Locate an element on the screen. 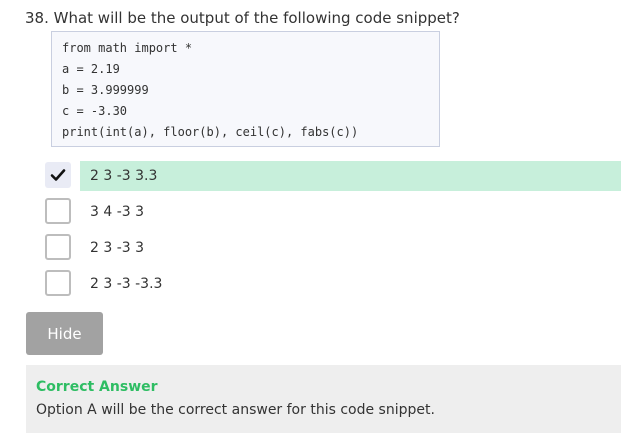 The width and height of the screenshot is (621, 438). option-c-checkbox is located at coordinates (58, 247).